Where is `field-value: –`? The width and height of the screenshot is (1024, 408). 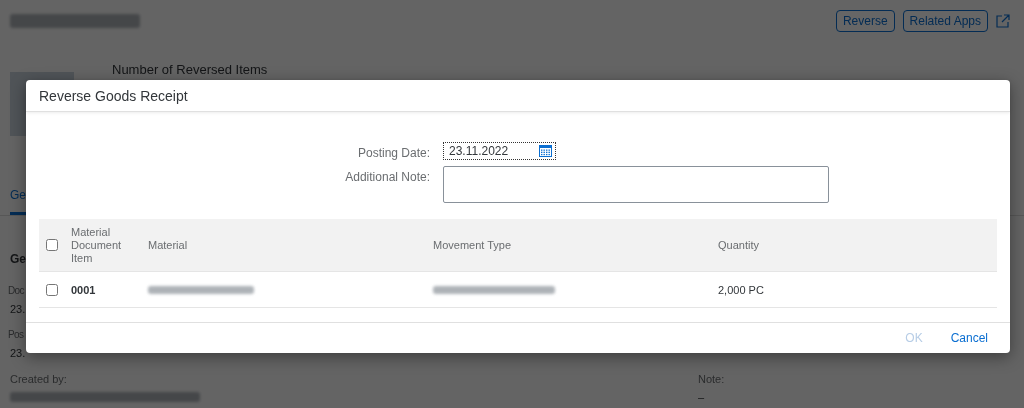
field-value: – is located at coordinates (701, 397).